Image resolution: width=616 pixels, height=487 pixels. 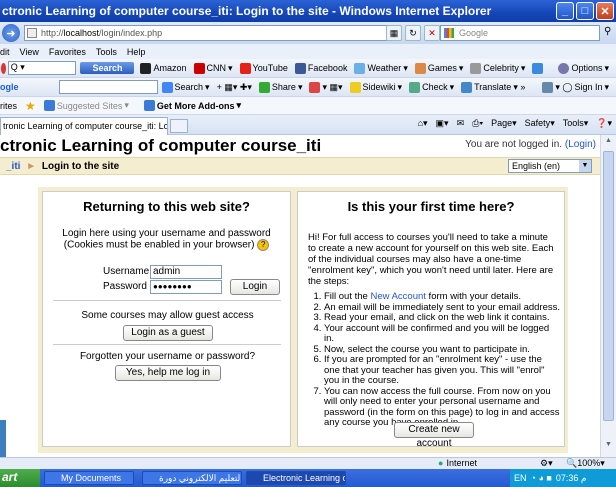 What do you see at coordinates (179, 126) in the screenshot?
I see `new-tab-button` at bounding box center [179, 126].